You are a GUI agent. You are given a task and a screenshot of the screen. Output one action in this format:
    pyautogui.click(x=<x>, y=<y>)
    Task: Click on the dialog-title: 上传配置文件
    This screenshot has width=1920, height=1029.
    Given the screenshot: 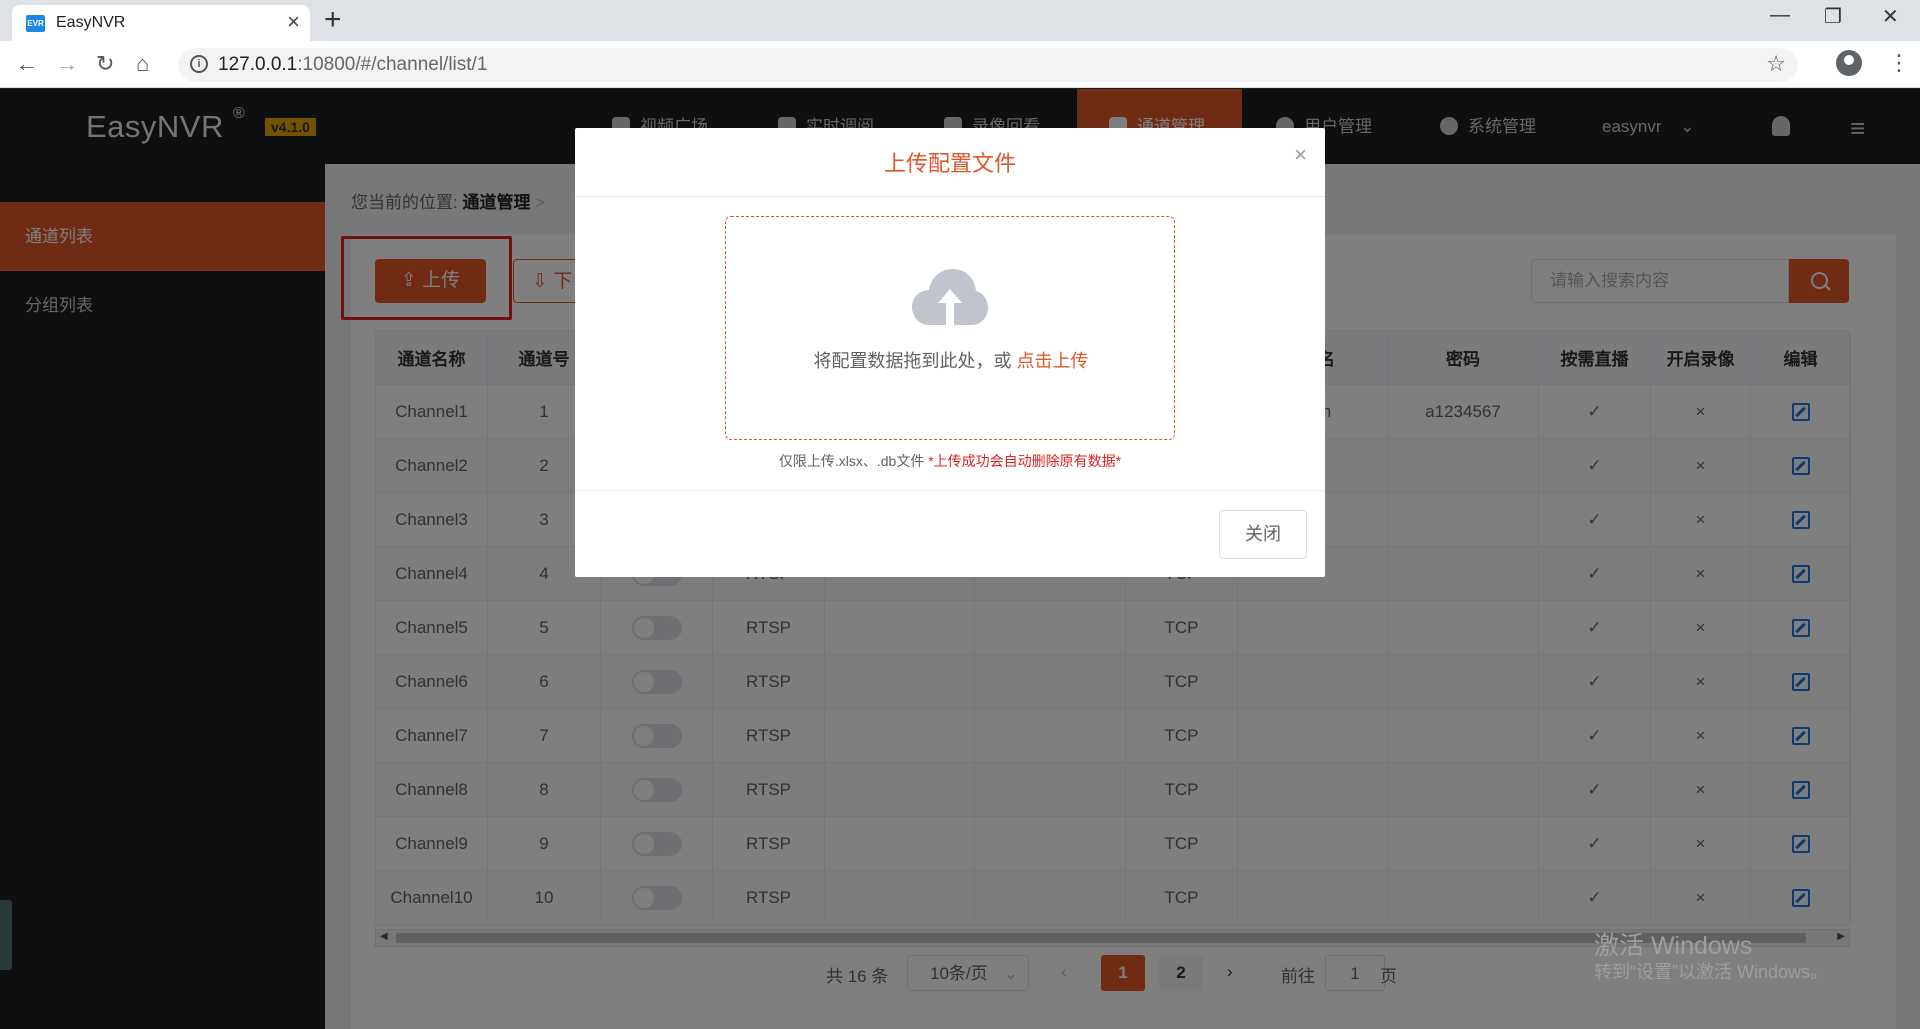 What is the action you would take?
    pyautogui.click(x=949, y=163)
    